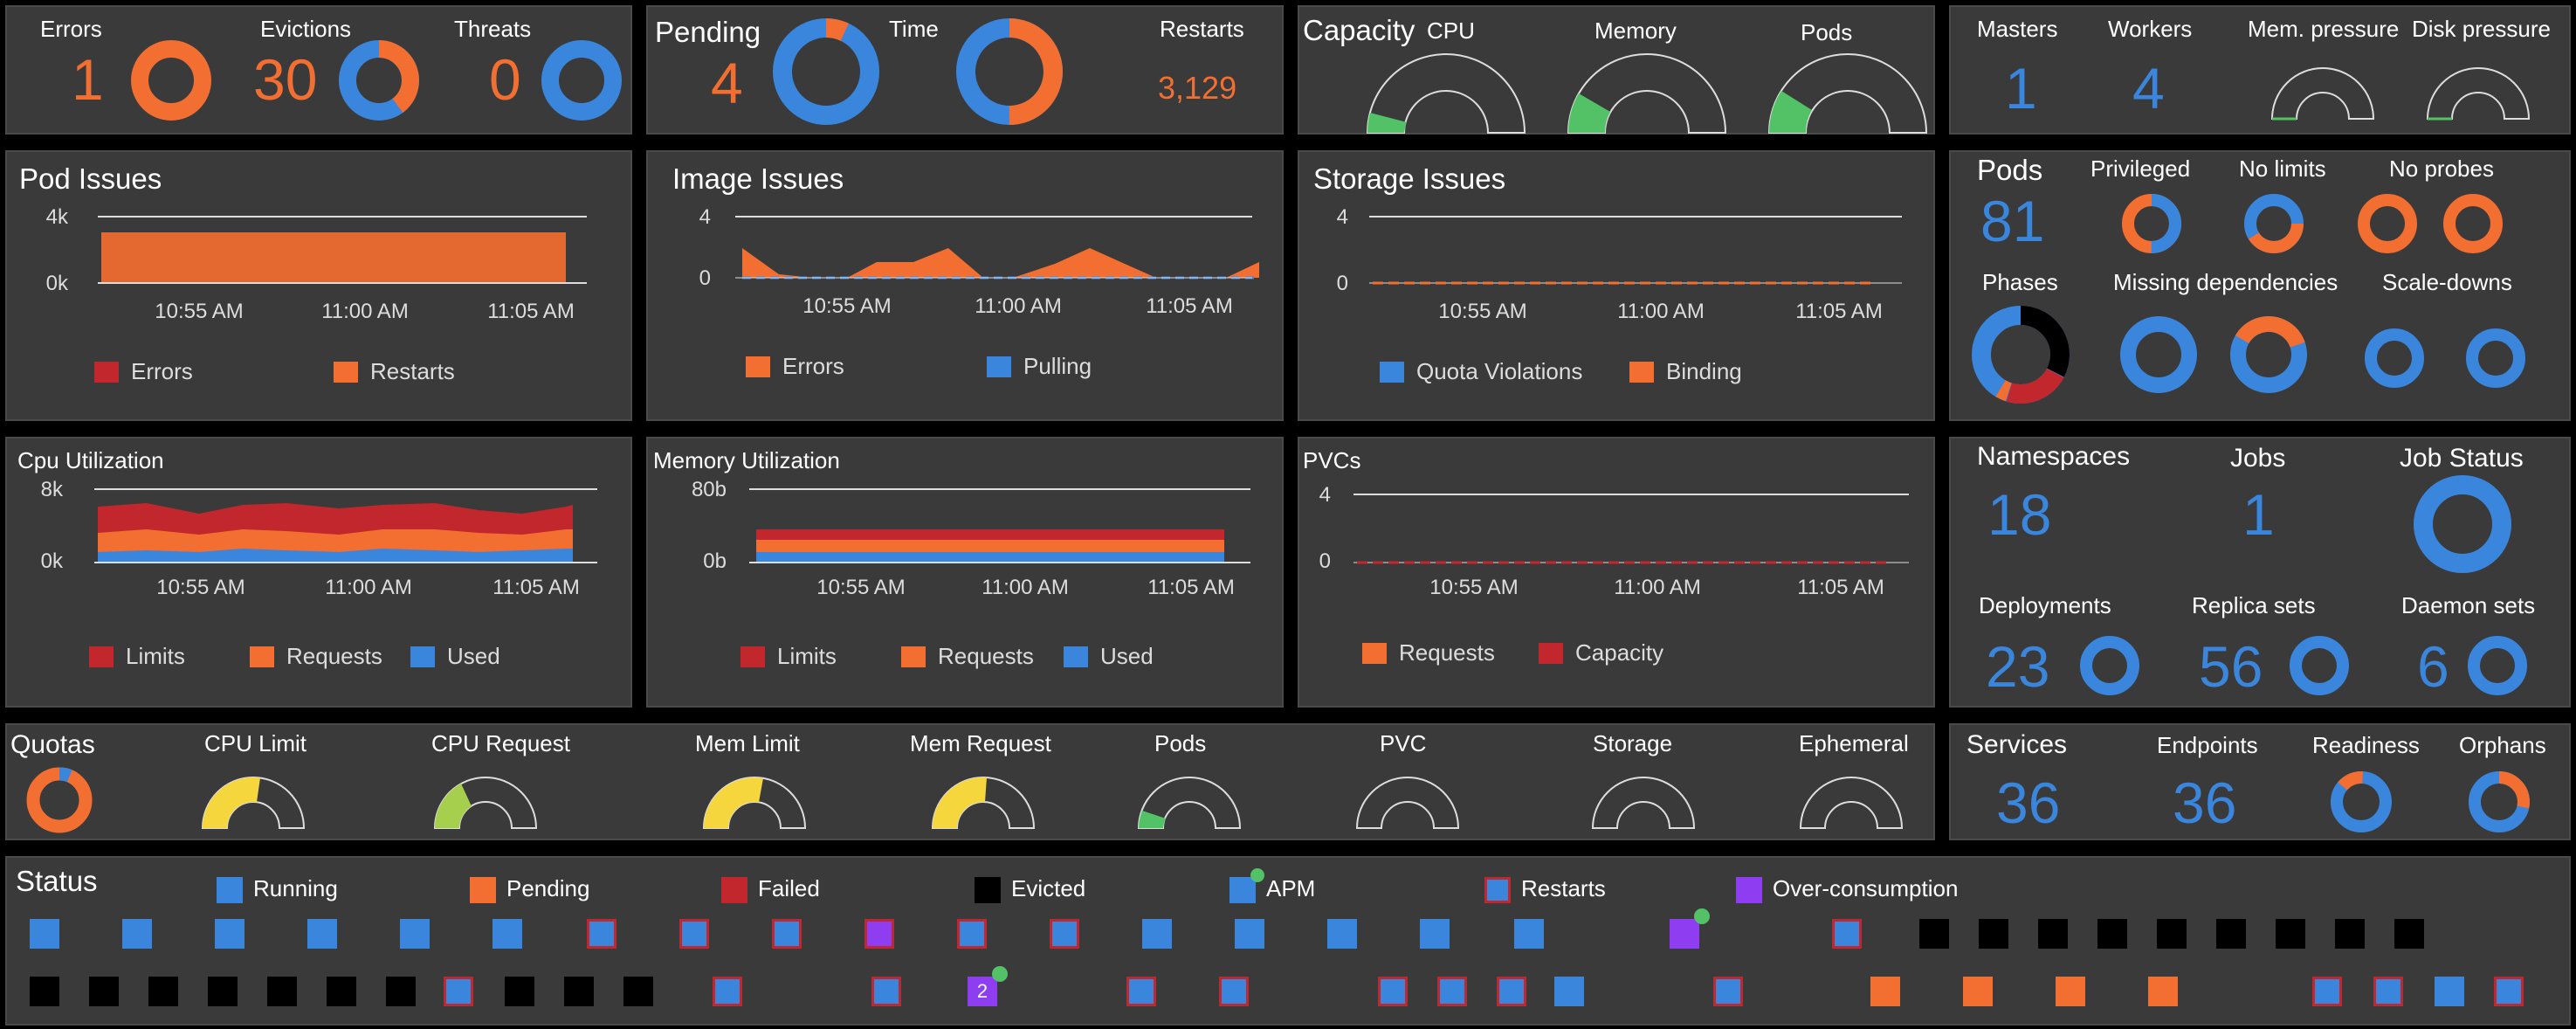  What do you see at coordinates (1647, 93) in the screenshot?
I see `memory-gauge` at bounding box center [1647, 93].